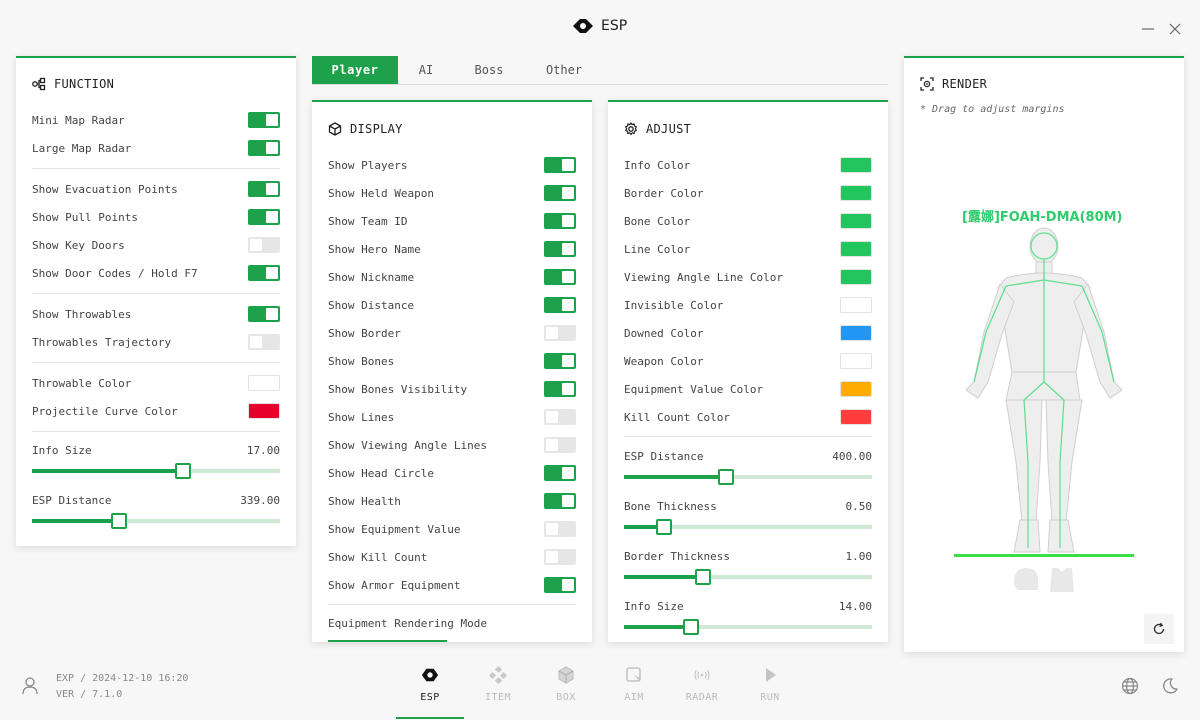 The width and height of the screenshot is (1200, 720). Describe the element at coordinates (264, 411) in the screenshot. I see `projectile-curve-color-swatch` at that location.